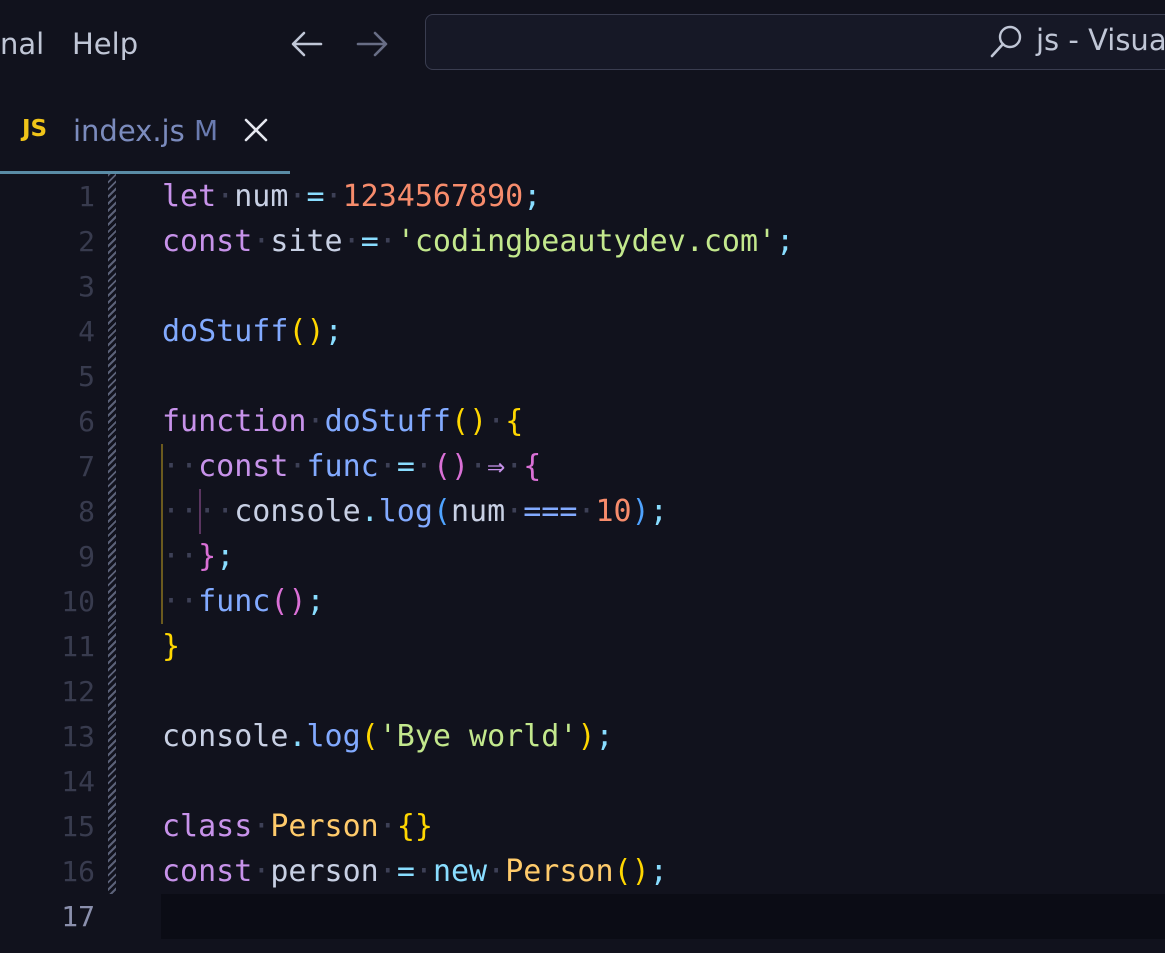  What do you see at coordinates (78, 646) in the screenshot?
I see `line-number: 11` at bounding box center [78, 646].